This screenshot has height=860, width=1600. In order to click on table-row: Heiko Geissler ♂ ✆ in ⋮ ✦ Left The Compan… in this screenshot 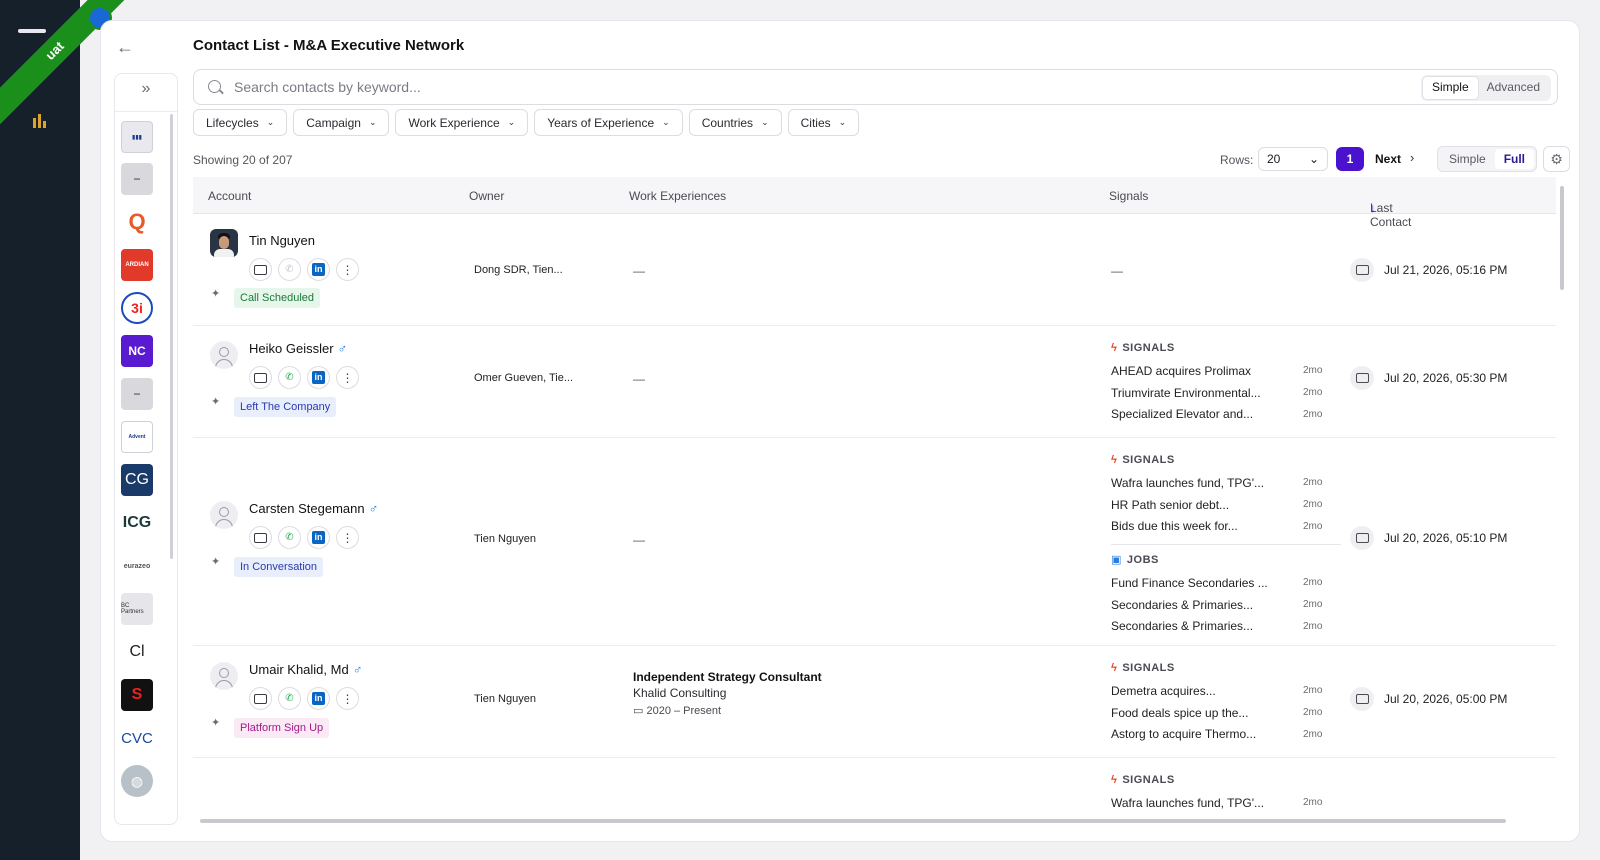, I will do `click(874, 382)`.